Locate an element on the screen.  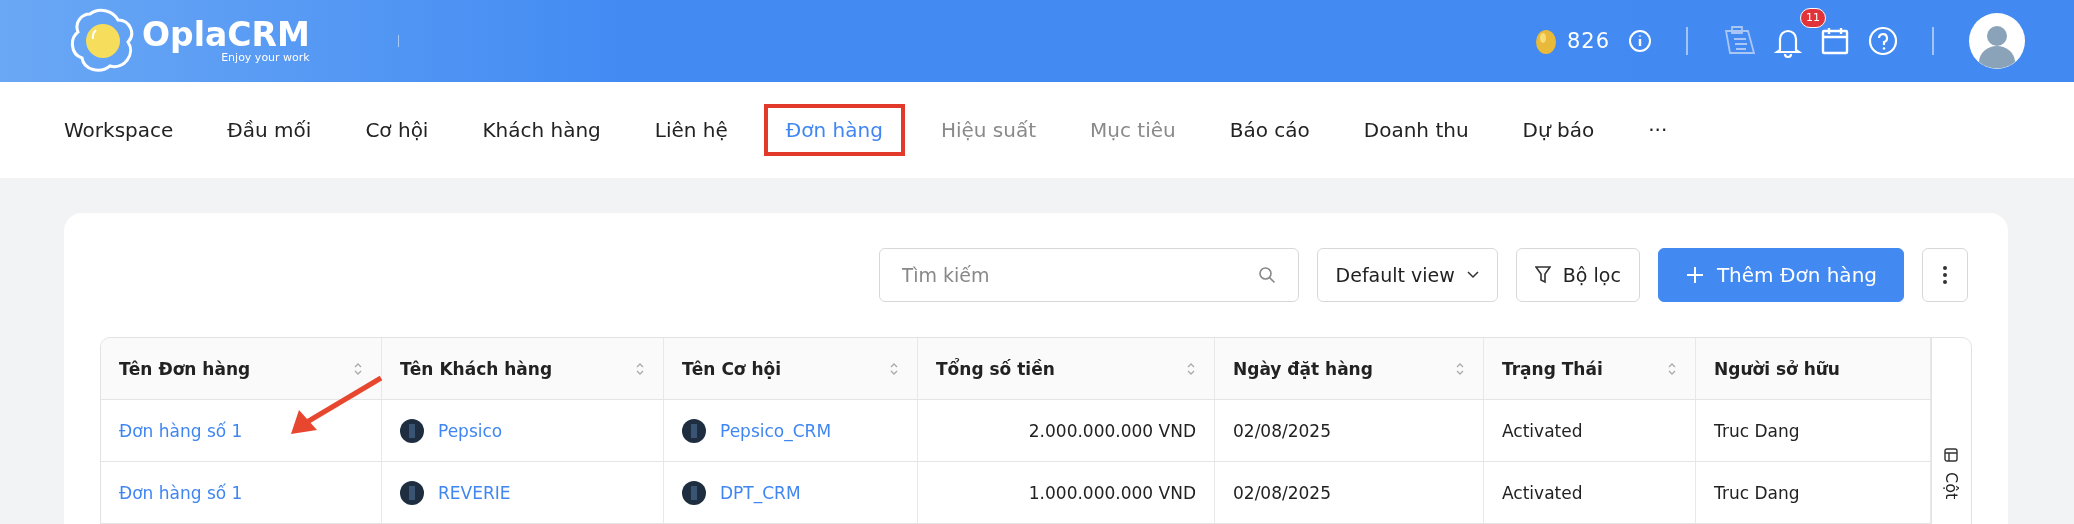
nav-tab: Doanh thu is located at coordinates (1416, 130).